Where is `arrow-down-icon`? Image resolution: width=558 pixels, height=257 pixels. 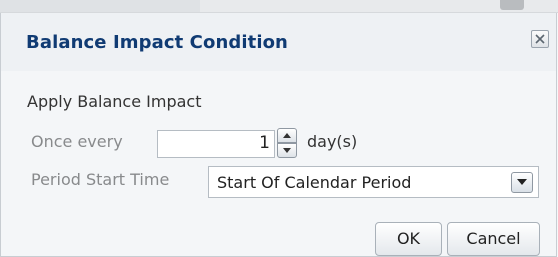 arrow-down-icon is located at coordinates (287, 150).